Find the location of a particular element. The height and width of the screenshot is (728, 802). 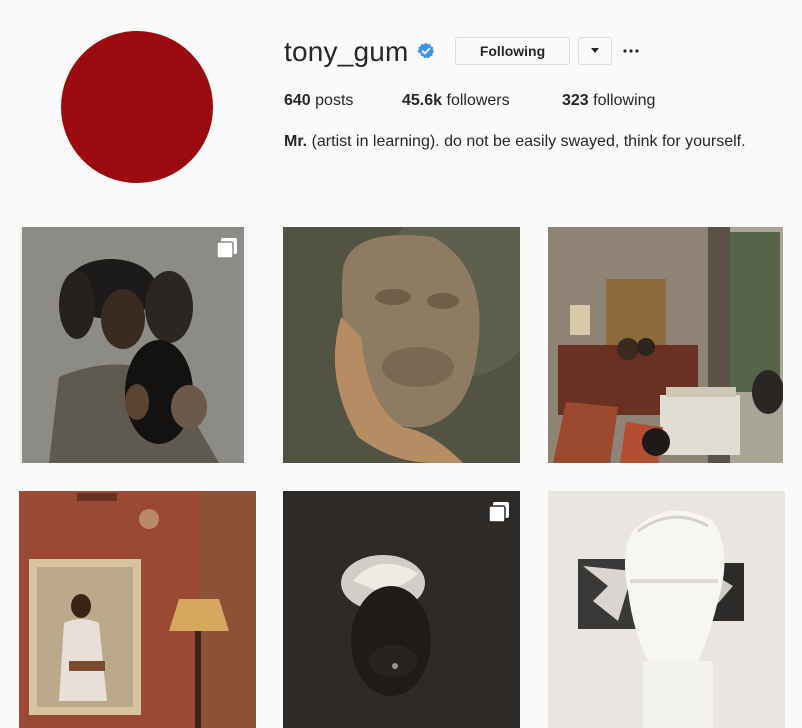

post-image-portrait-woman-with-cat is located at coordinates (133, 345).